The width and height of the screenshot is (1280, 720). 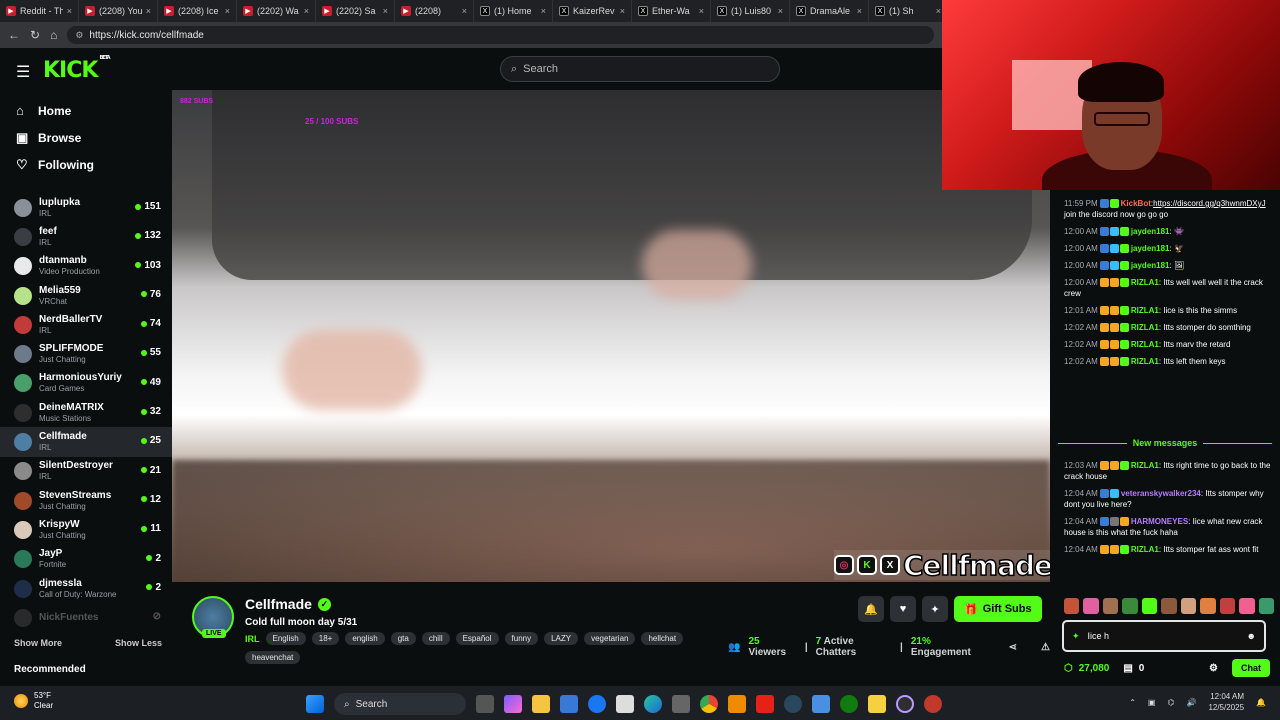 I want to click on chat-username: veteranskywalker234, so click(x=1161, y=493).